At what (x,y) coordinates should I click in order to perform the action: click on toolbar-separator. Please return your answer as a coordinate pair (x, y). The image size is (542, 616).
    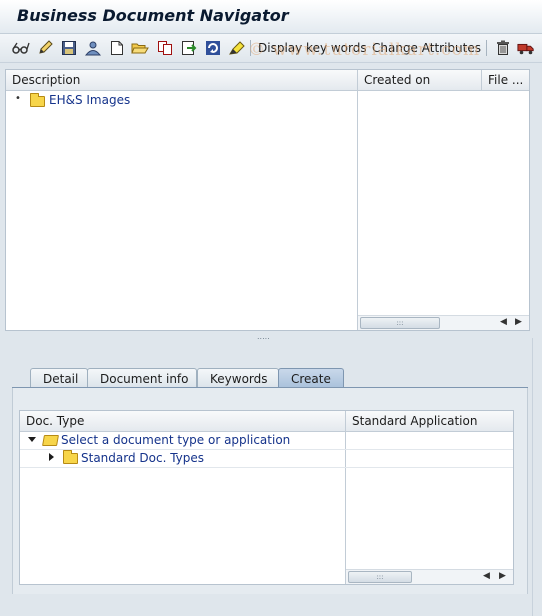
    Looking at the image, I should click on (486, 48).